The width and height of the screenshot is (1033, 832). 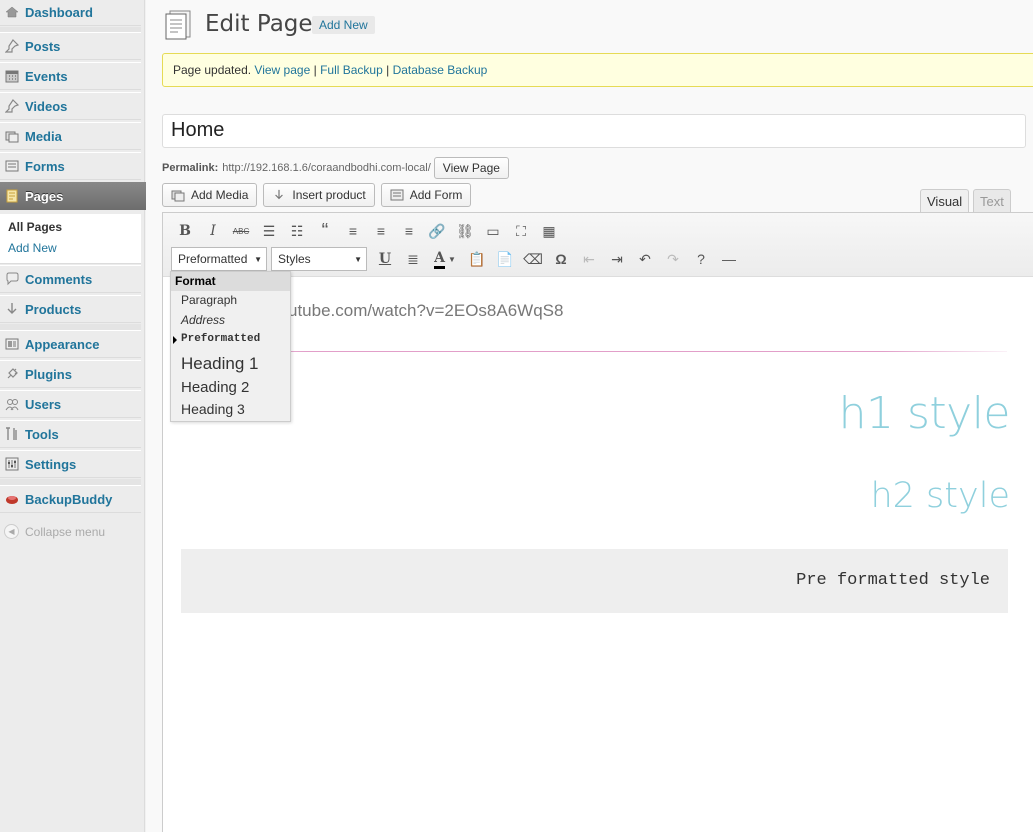 I want to click on sidebar-item-plugins: Plugins, so click(x=70, y=374).